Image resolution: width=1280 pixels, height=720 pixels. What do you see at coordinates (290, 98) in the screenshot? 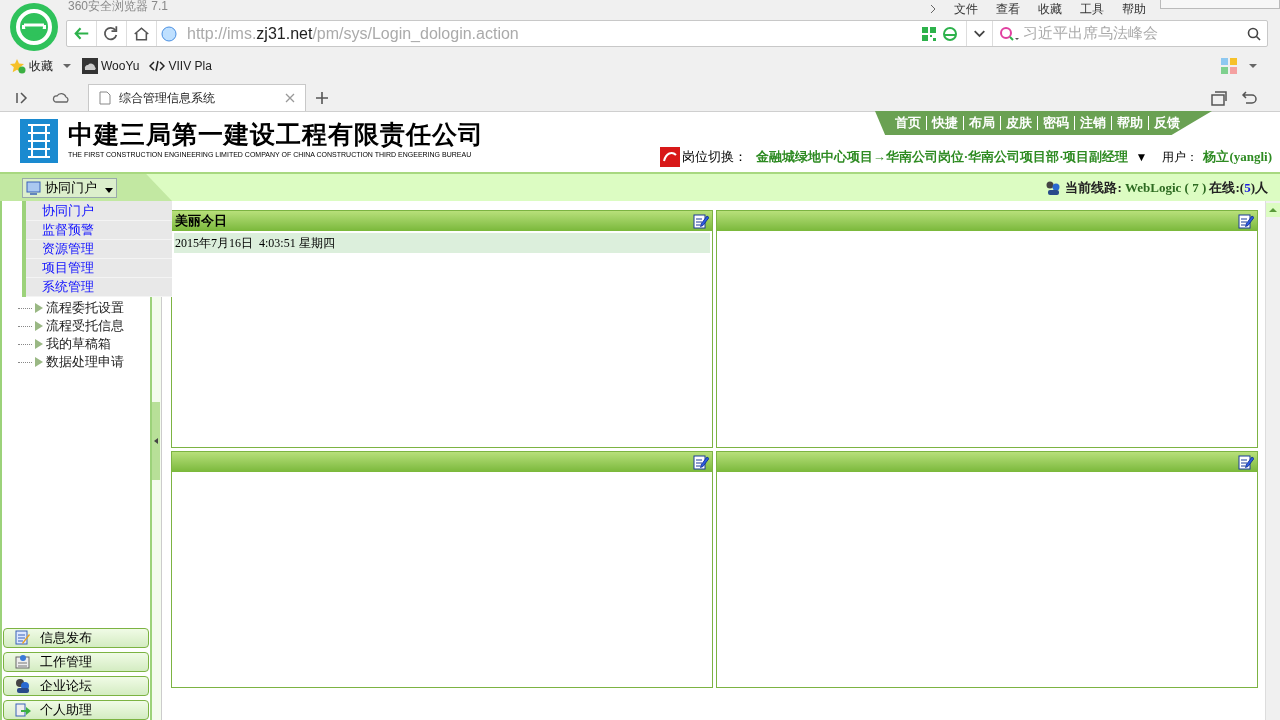
I see `close-icon` at bounding box center [290, 98].